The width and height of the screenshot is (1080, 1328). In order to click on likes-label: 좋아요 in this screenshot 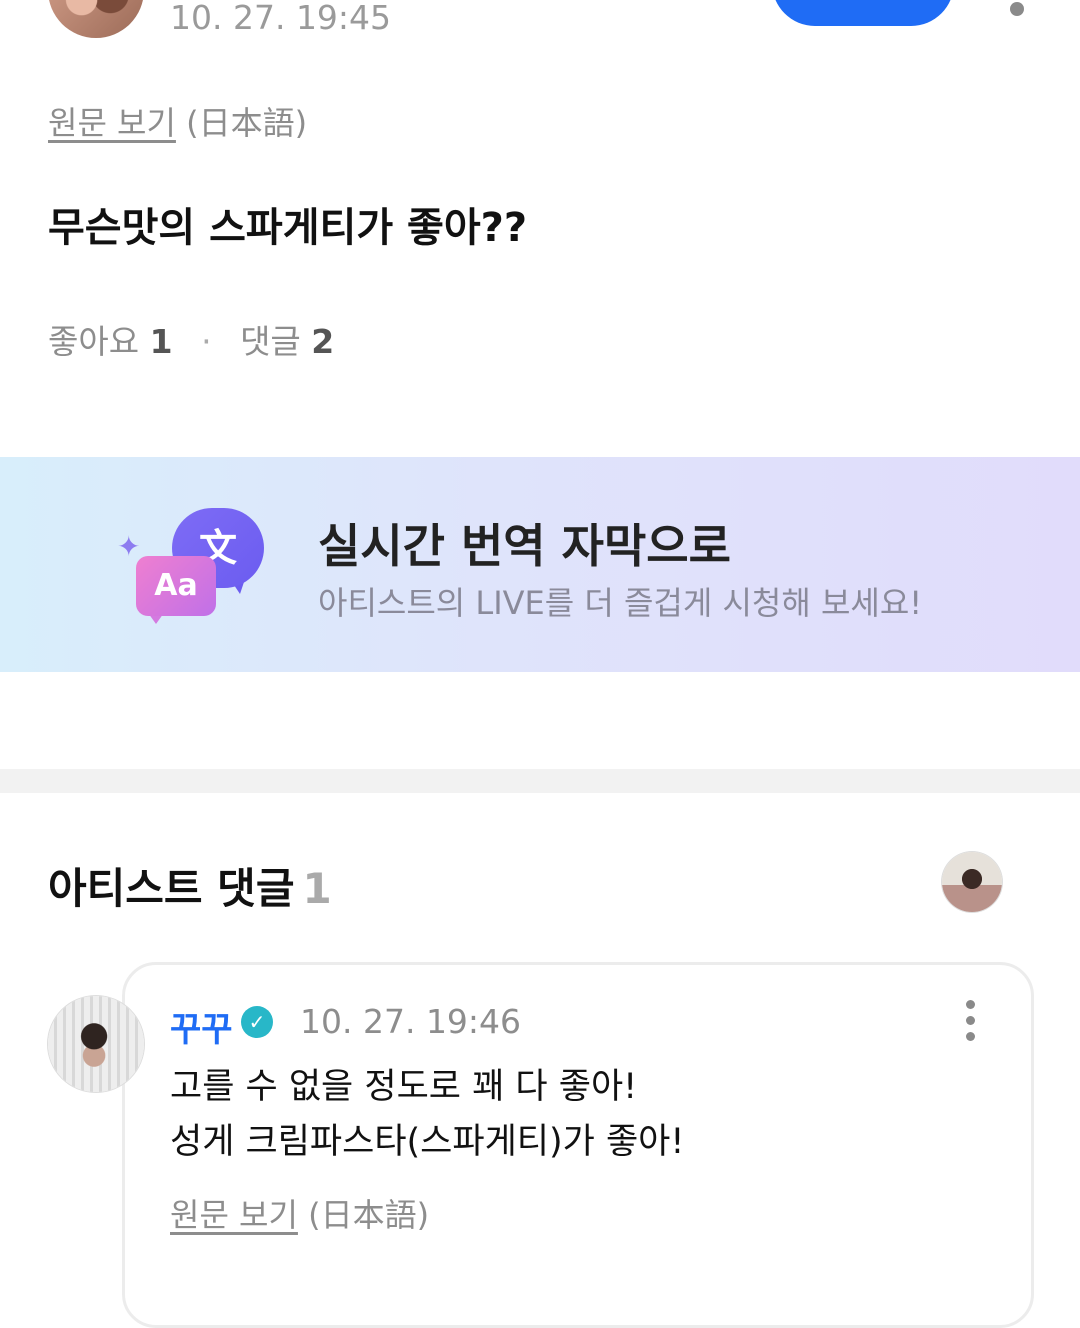, I will do `click(93, 341)`.